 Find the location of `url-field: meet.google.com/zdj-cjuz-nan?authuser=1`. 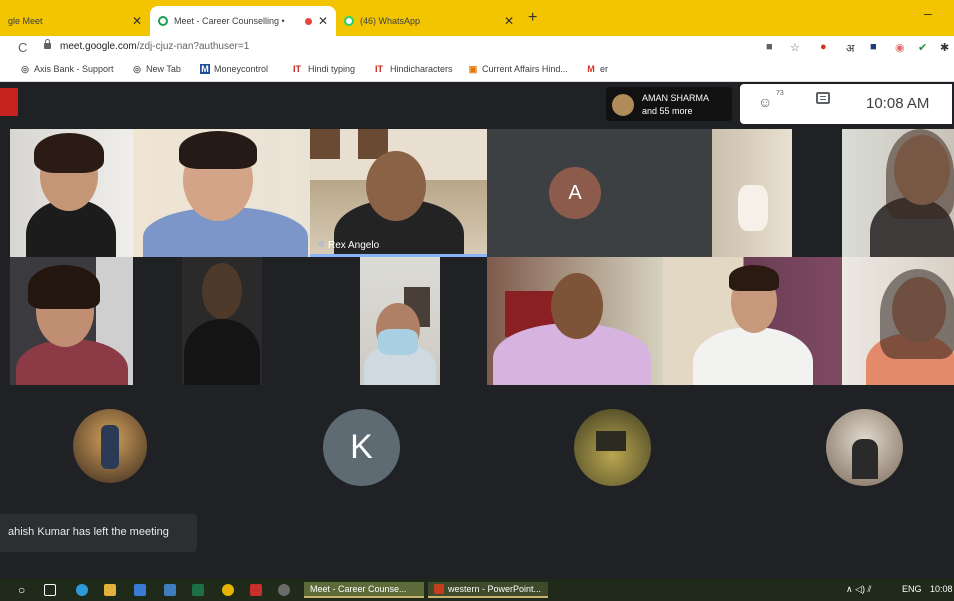

url-field: meet.google.com/zdj-cjuz-nan?authuser=1 is located at coordinates (154, 46).